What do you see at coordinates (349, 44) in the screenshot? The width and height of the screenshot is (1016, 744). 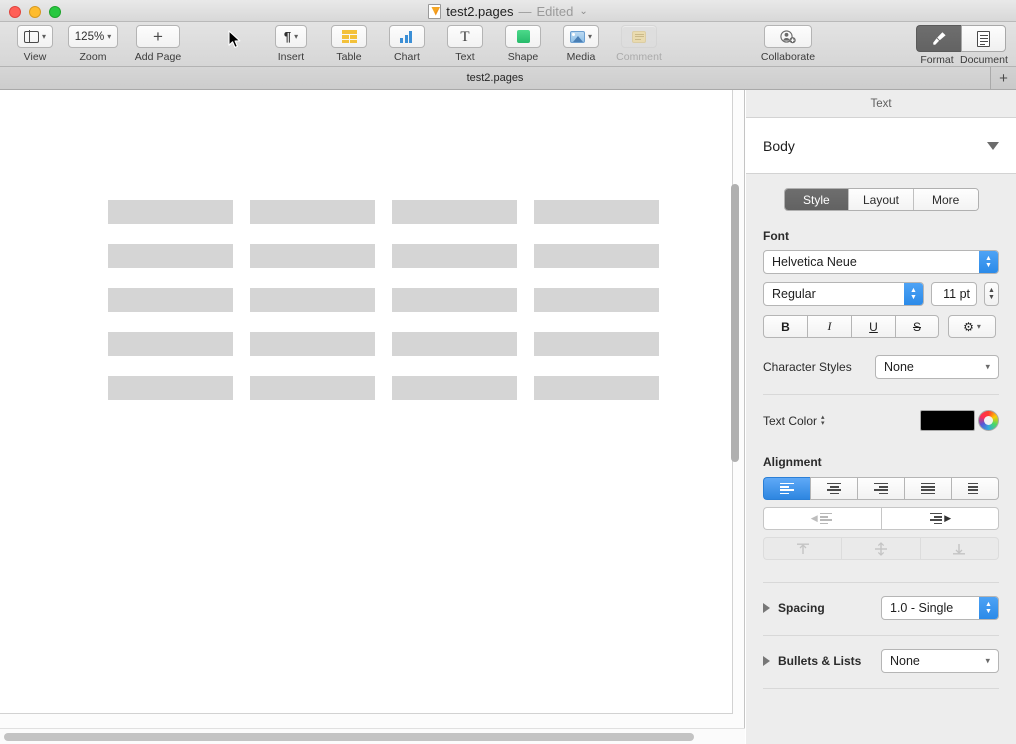 I see `toolbar-table-button: Table` at bounding box center [349, 44].